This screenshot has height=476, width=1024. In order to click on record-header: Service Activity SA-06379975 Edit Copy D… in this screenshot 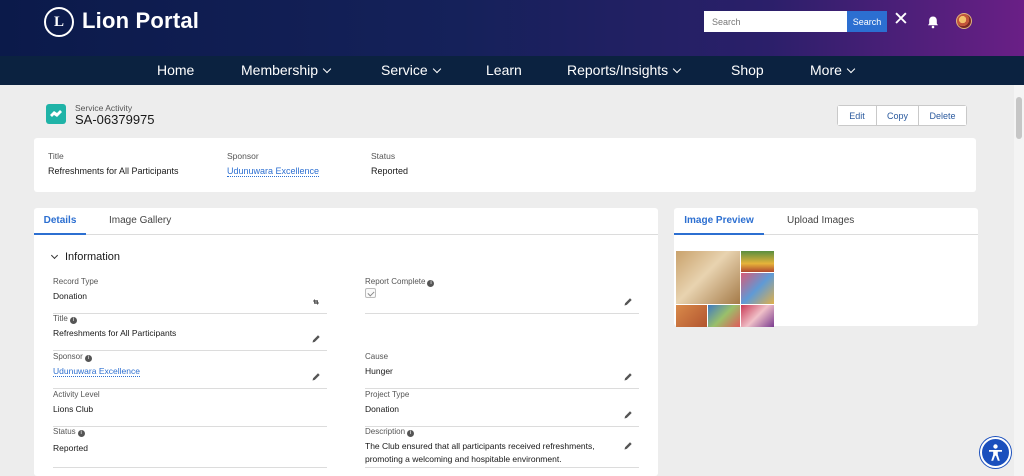, I will do `click(505, 116)`.